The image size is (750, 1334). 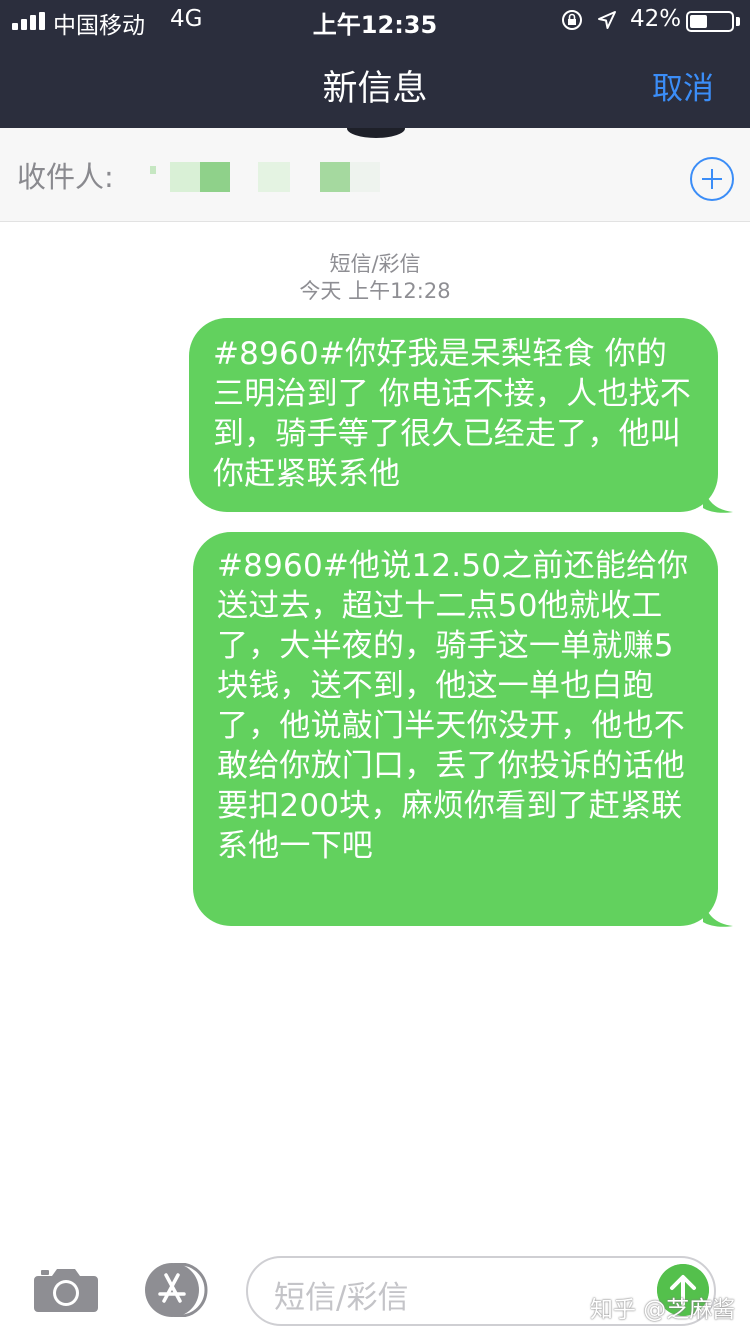 What do you see at coordinates (698, 21) in the screenshot?
I see `battery-level` at bounding box center [698, 21].